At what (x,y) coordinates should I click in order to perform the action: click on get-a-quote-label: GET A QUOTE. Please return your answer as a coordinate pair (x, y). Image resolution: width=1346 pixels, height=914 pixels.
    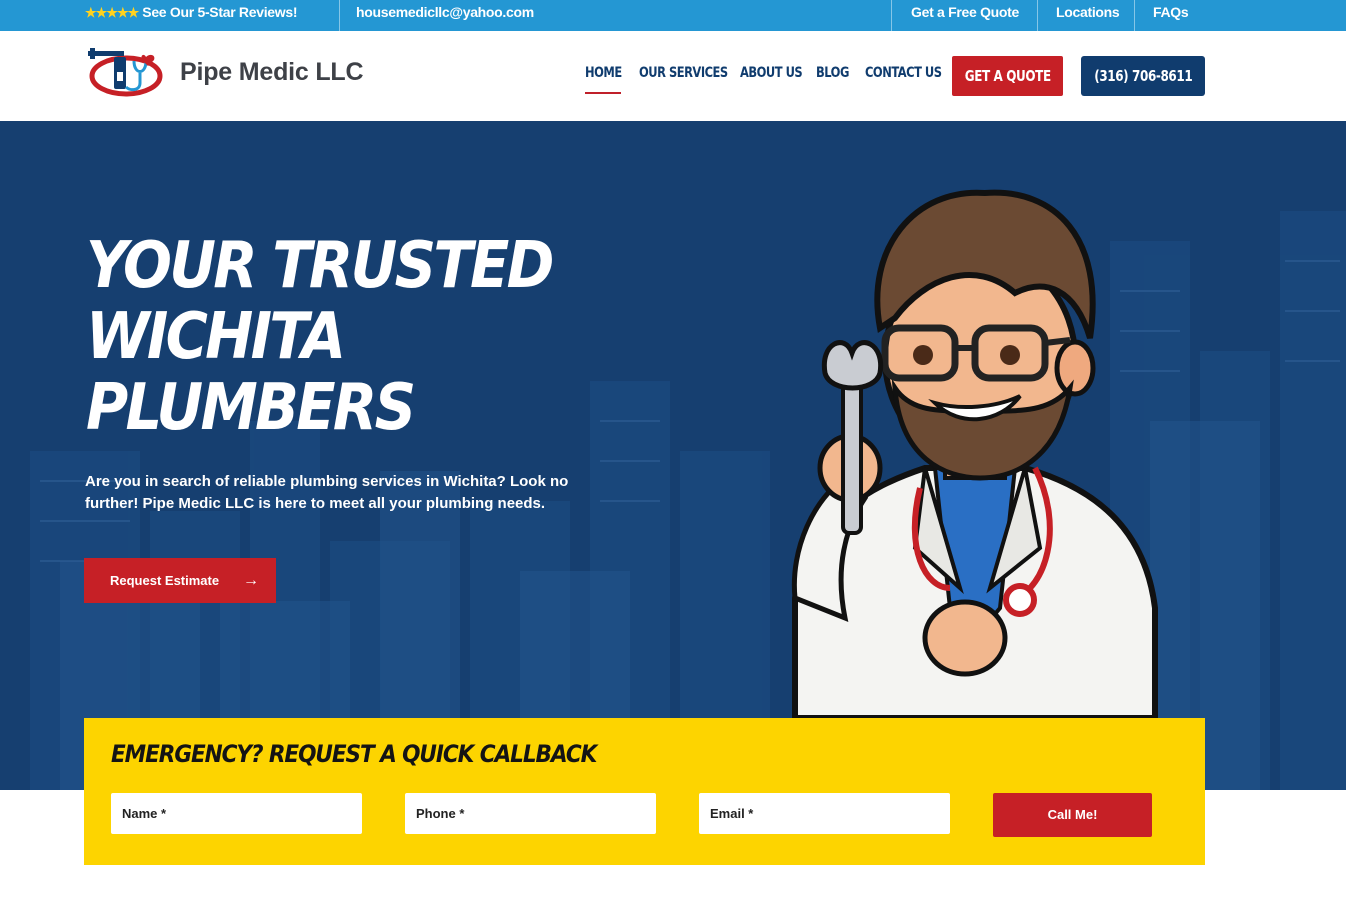
    Looking at the image, I should click on (1007, 76).